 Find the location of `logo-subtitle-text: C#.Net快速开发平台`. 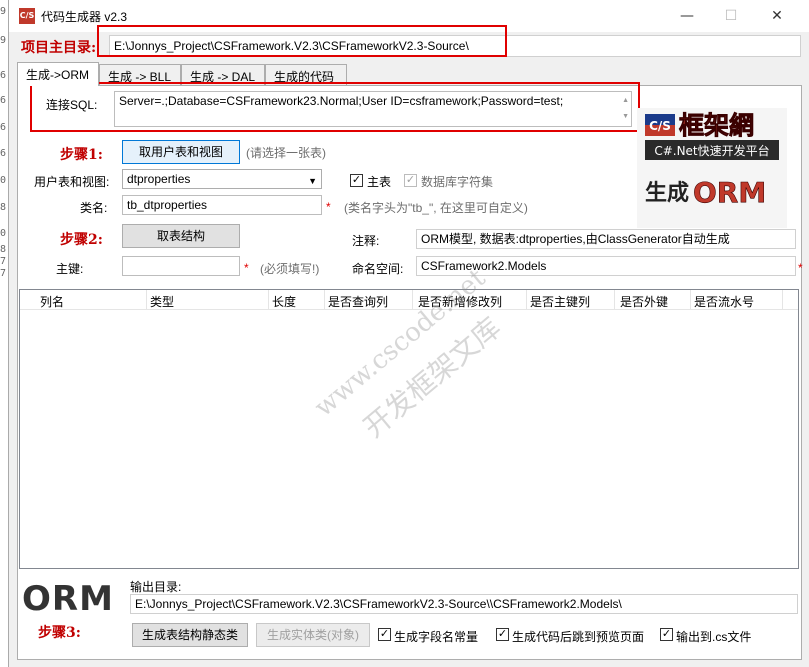

logo-subtitle-text: C#.Net快速开发平台 is located at coordinates (711, 150).